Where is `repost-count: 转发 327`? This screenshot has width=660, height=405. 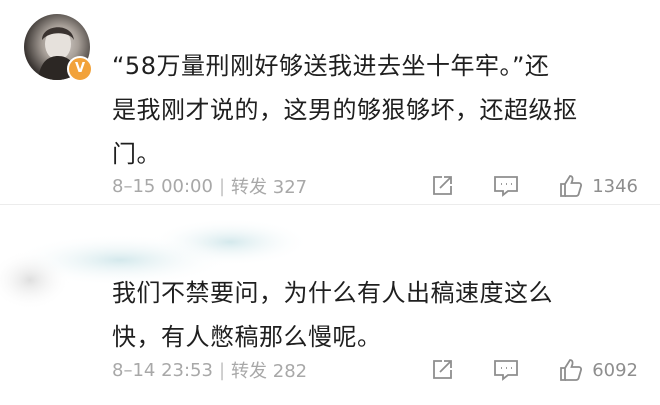 repost-count: 转发 327 is located at coordinates (269, 186).